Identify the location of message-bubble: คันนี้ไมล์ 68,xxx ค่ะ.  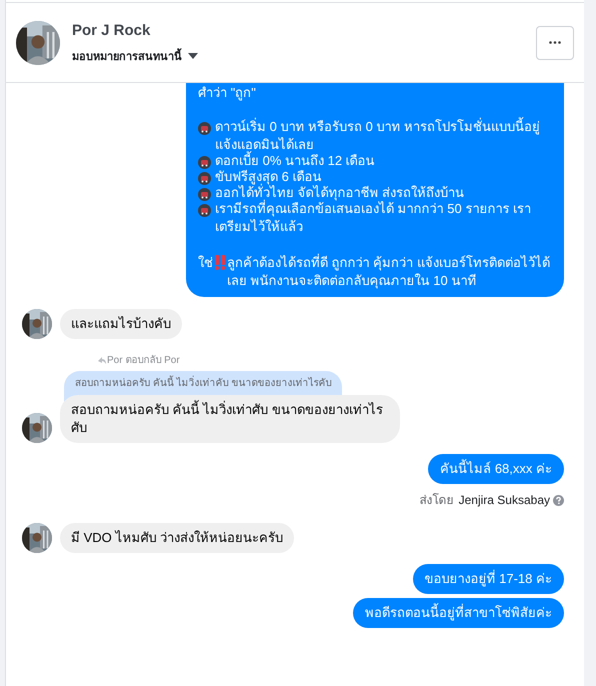
(496, 469).